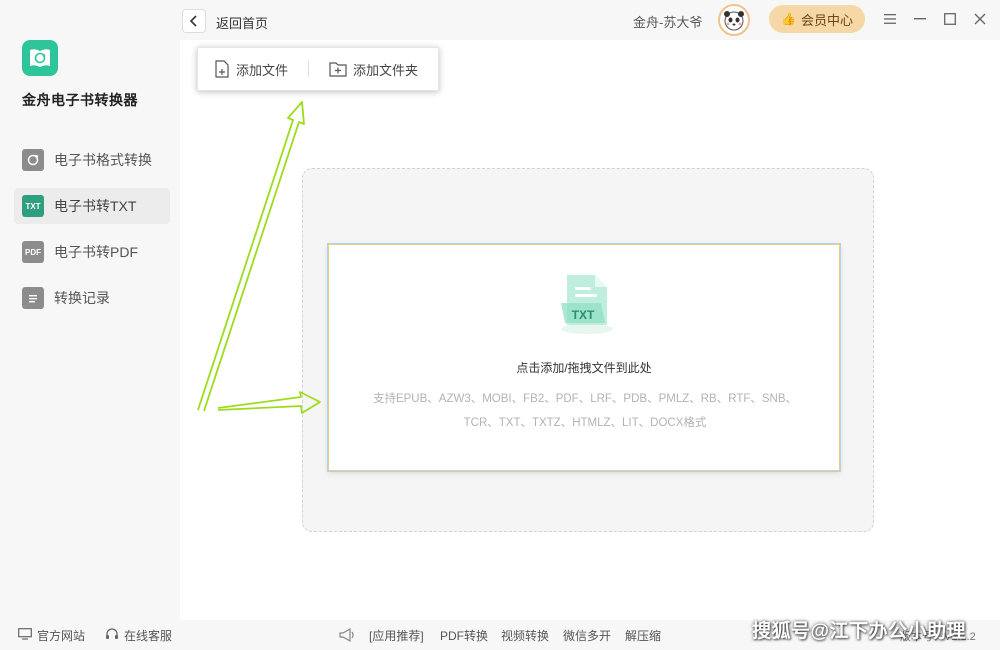  What do you see at coordinates (96, 252) in the screenshot?
I see `sidebar-item-label: 电子书转PDF` at bounding box center [96, 252].